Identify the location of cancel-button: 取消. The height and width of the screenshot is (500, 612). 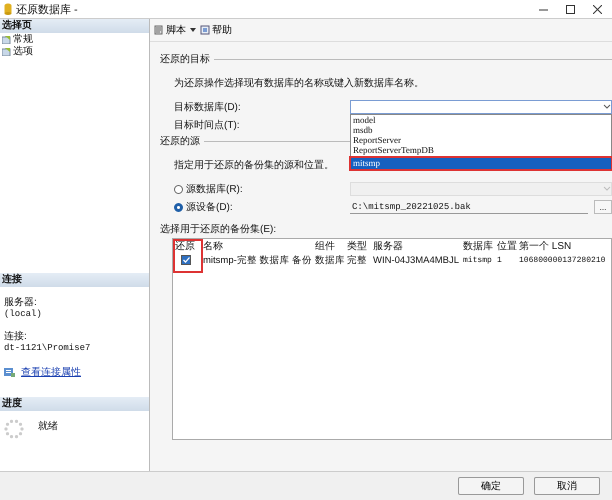
(567, 486).